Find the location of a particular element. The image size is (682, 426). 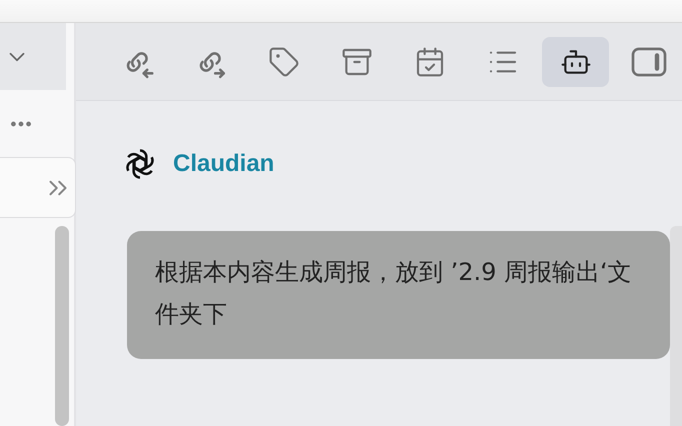

chat-title: Claudian is located at coordinates (223, 164).